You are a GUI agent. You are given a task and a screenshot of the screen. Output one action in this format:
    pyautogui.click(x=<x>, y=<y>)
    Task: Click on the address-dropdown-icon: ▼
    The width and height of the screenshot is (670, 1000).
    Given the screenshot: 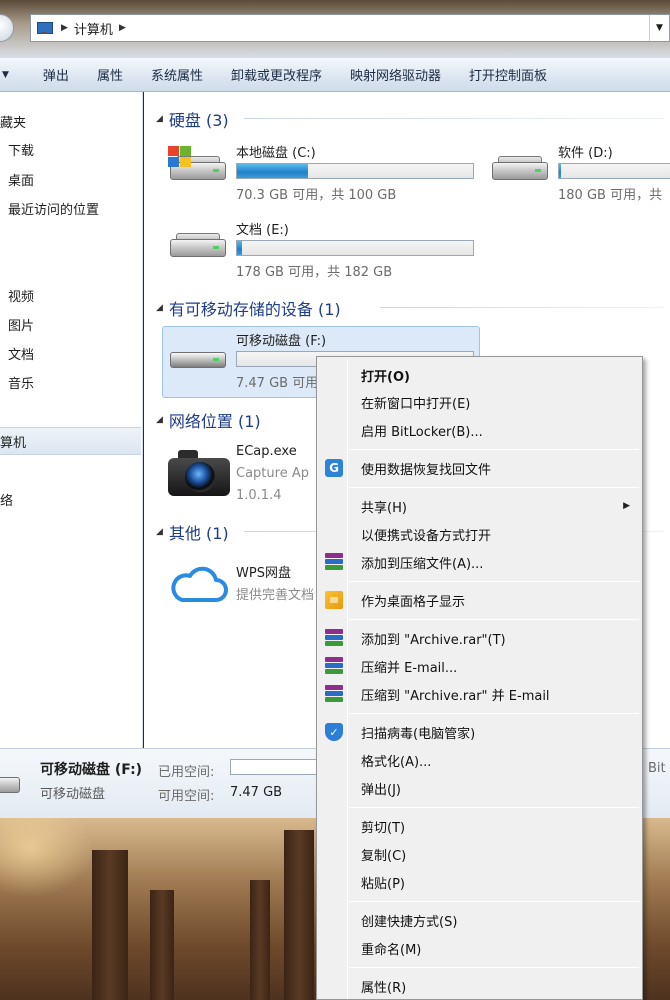 What is the action you would take?
    pyautogui.click(x=659, y=28)
    